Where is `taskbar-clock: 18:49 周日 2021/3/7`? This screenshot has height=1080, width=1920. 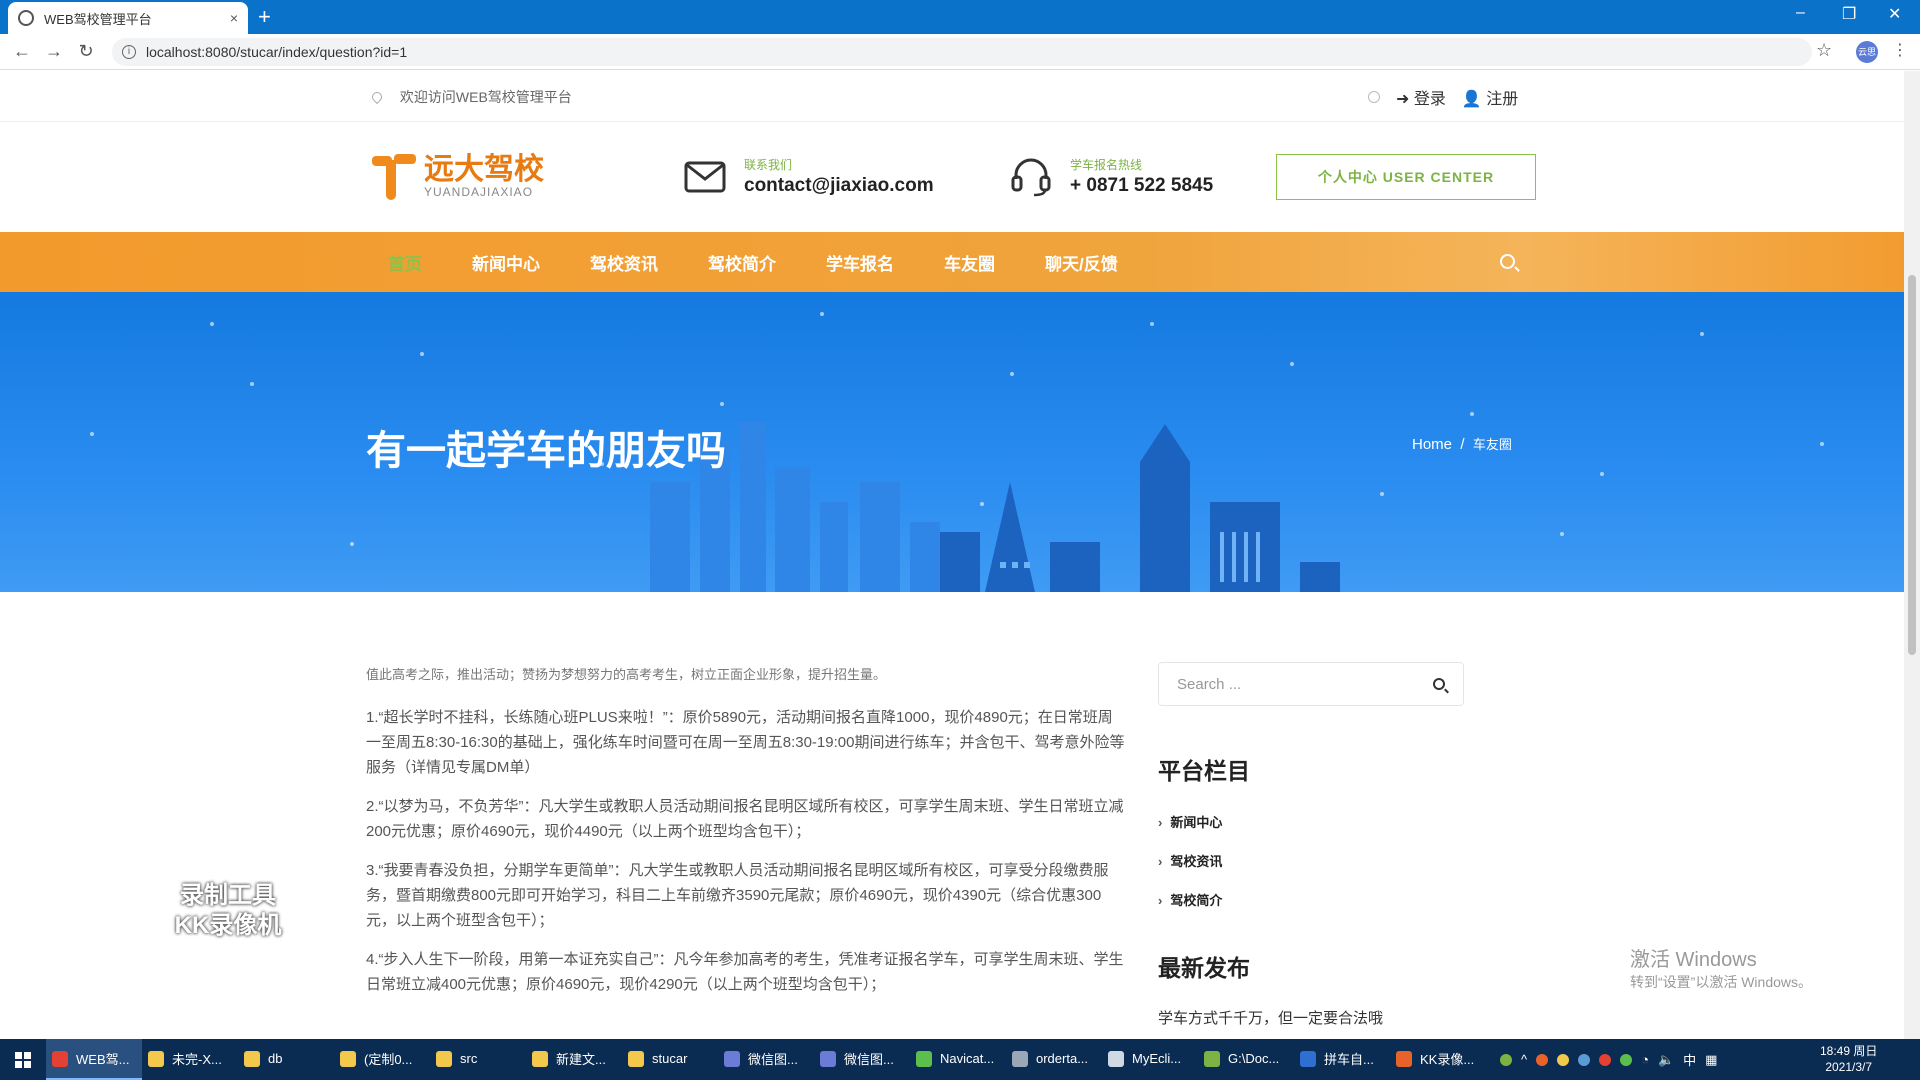 taskbar-clock: 18:49 周日 2021/3/7 is located at coordinates (1848, 1059).